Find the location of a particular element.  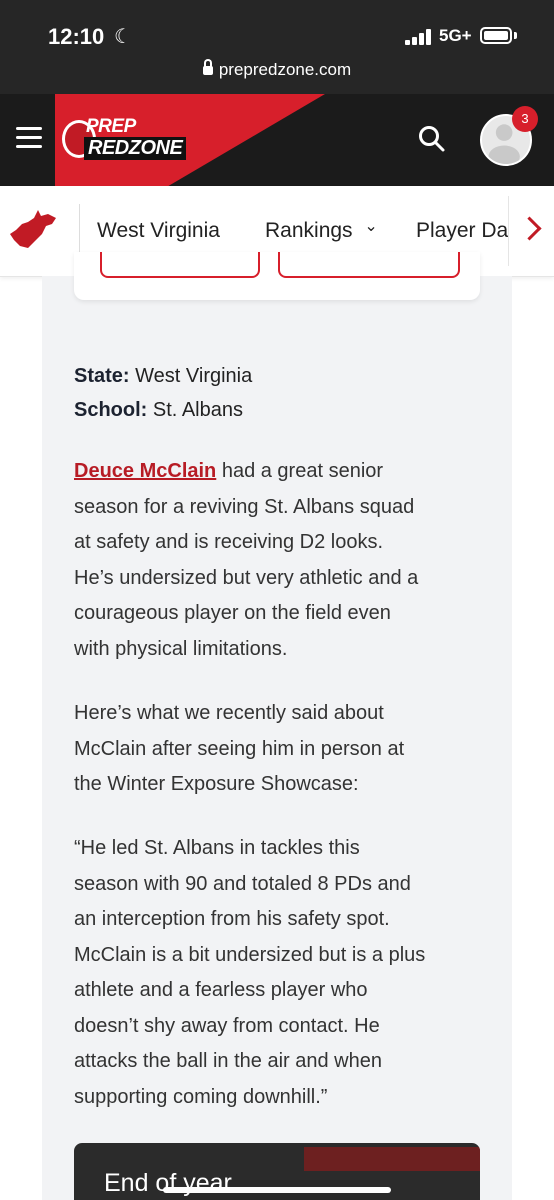

network-label: 5G+ is located at coordinates (455, 35).